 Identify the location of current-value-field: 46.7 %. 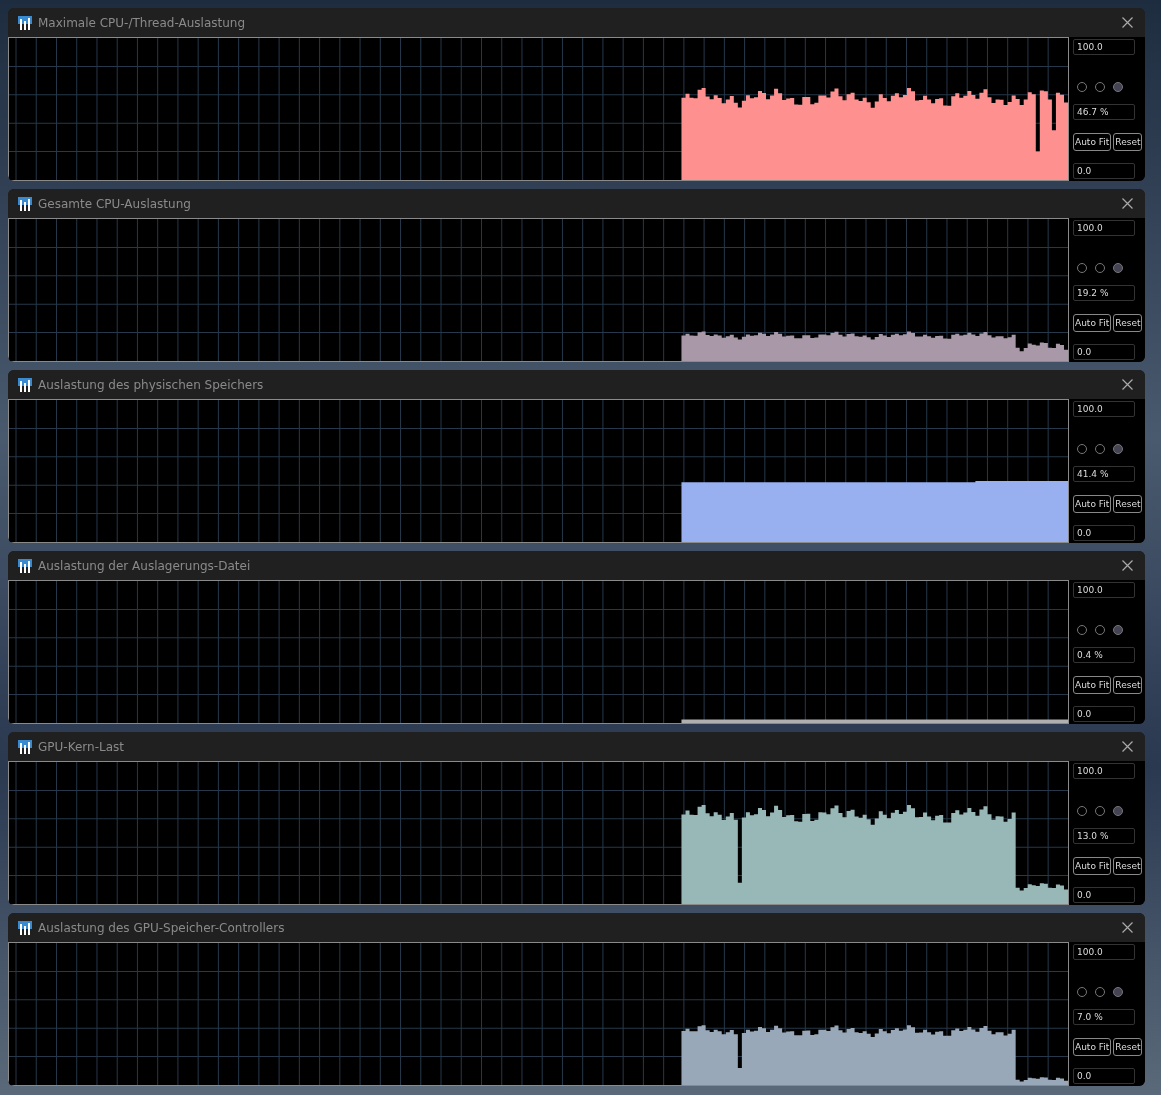
(1104, 112).